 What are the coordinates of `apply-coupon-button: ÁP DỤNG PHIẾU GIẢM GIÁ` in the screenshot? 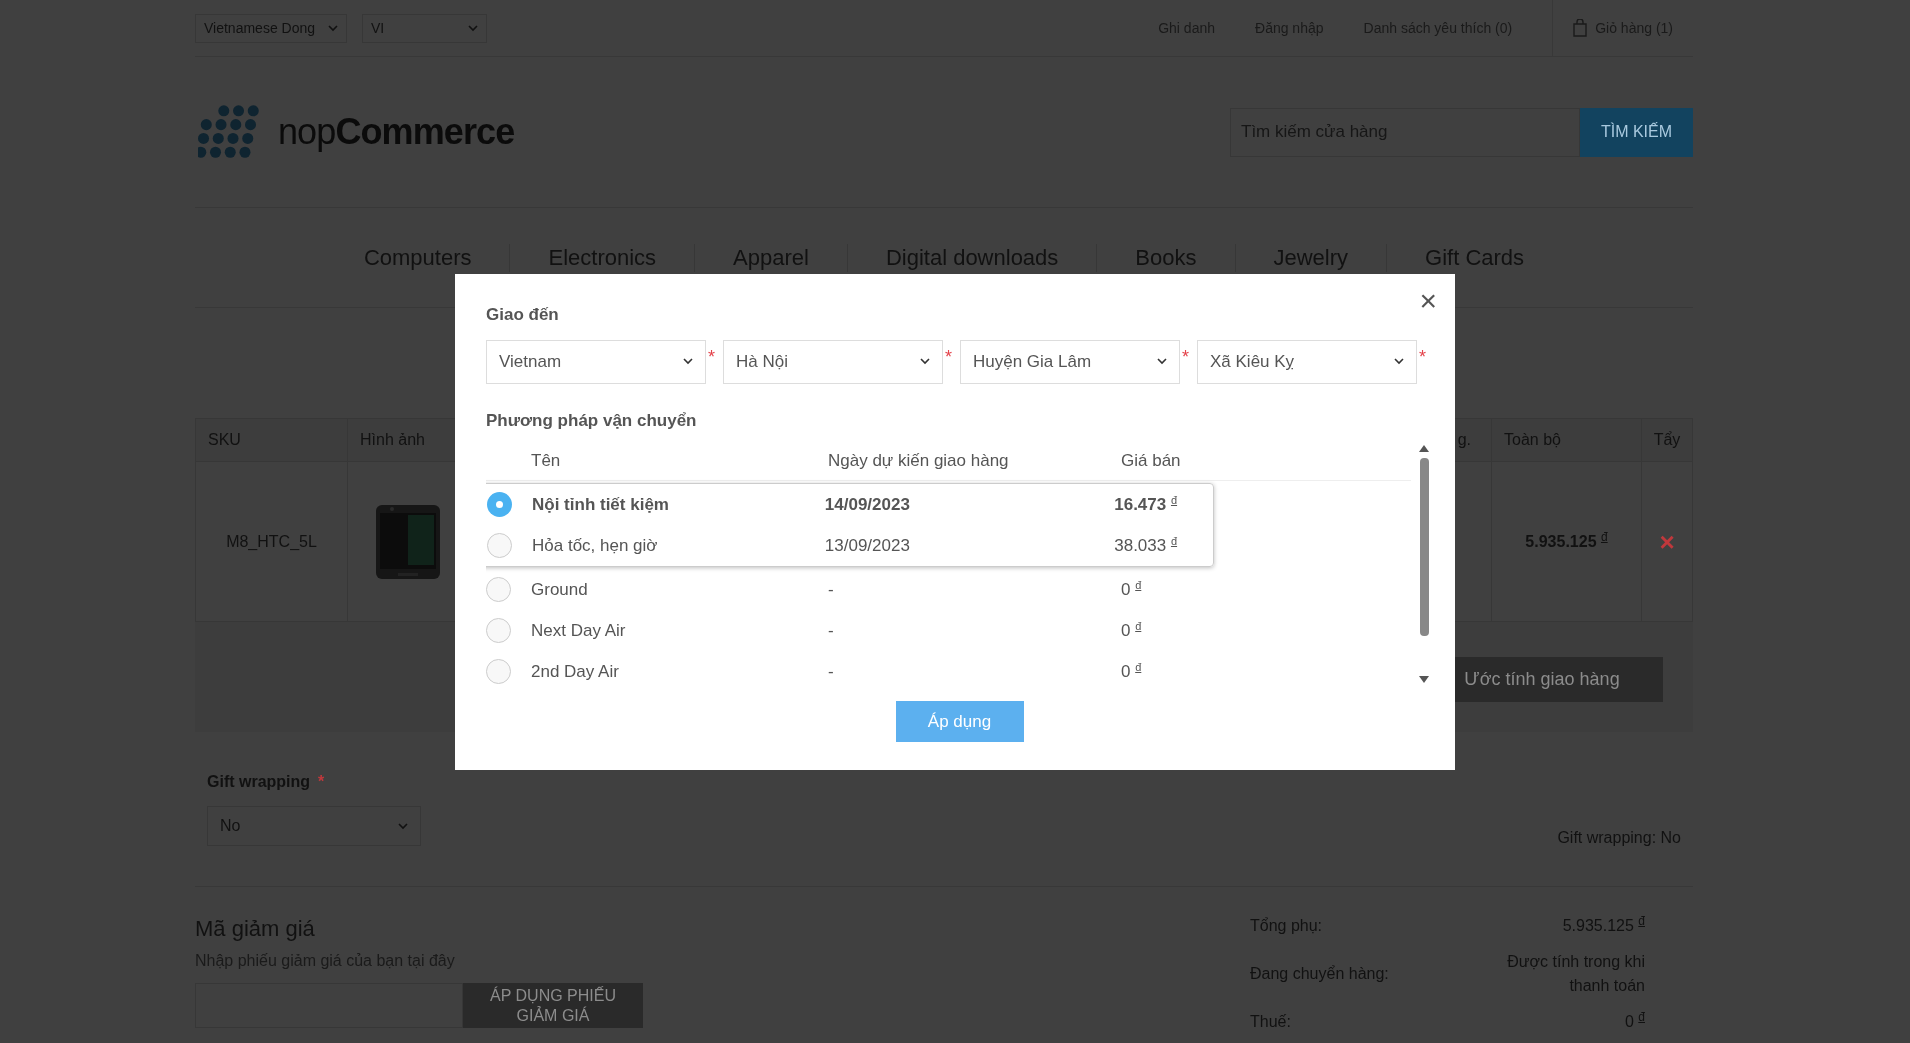 It's located at (553, 1005).